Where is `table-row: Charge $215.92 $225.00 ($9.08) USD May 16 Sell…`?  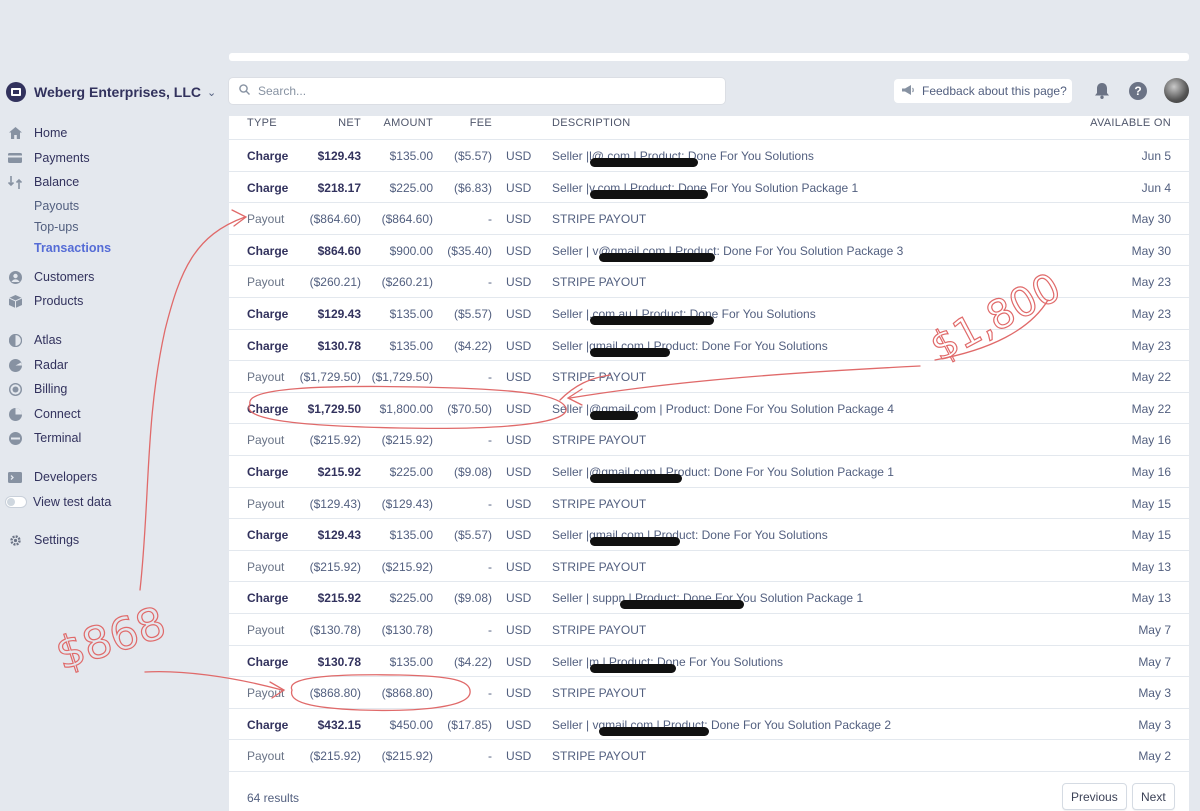 table-row: Charge $215.92 $225.00 ($9.08) USD May 16 Sell… is located at coordinates (709, 470).